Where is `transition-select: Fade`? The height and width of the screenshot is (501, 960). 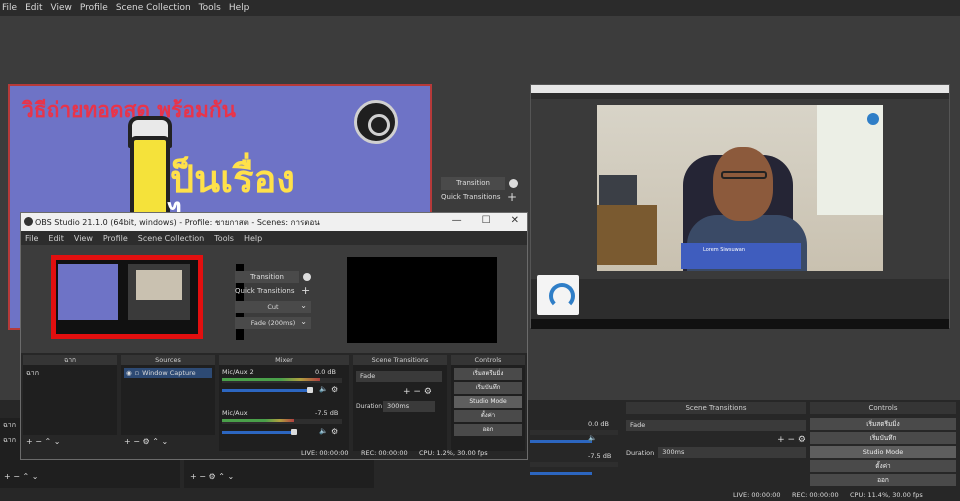 transition-select: Fade is located at coordinates (399, 376).